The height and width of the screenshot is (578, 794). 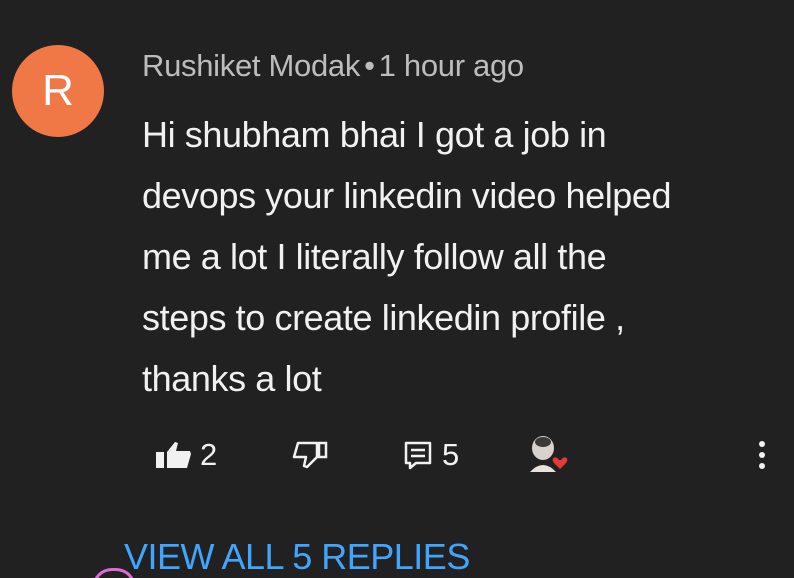 I want to click on reply-button: 5, so click(x=430, y=455).